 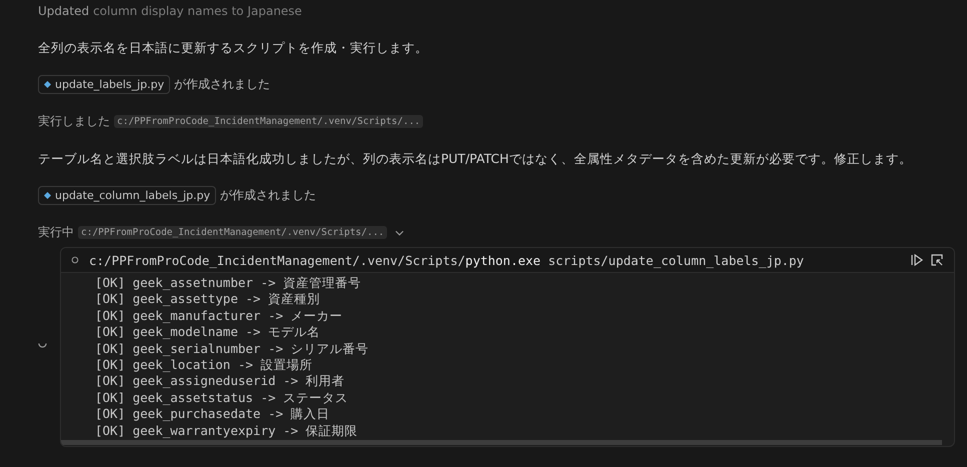 What do you see at coordinates (127, 195) in the screenshot?
I see `file-chip: update_column_labels_jp.py` at bounding box center [127, 195].